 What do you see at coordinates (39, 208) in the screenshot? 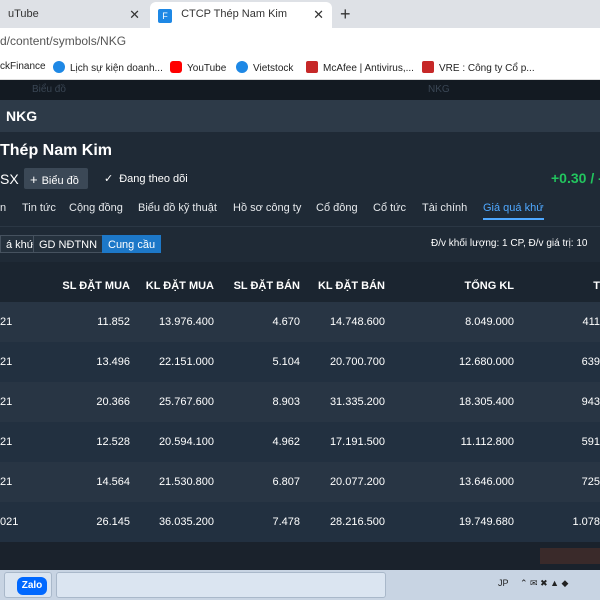
I see `nav-item: Tin tức` at bounding box center [39, 208].